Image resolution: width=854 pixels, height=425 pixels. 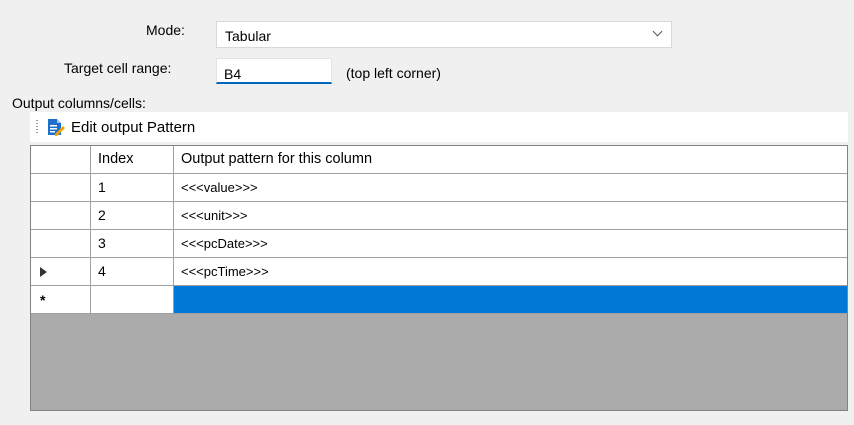 I want to click on pattern-toolbar: Edit output Pattern, so click(x=439, y=127).